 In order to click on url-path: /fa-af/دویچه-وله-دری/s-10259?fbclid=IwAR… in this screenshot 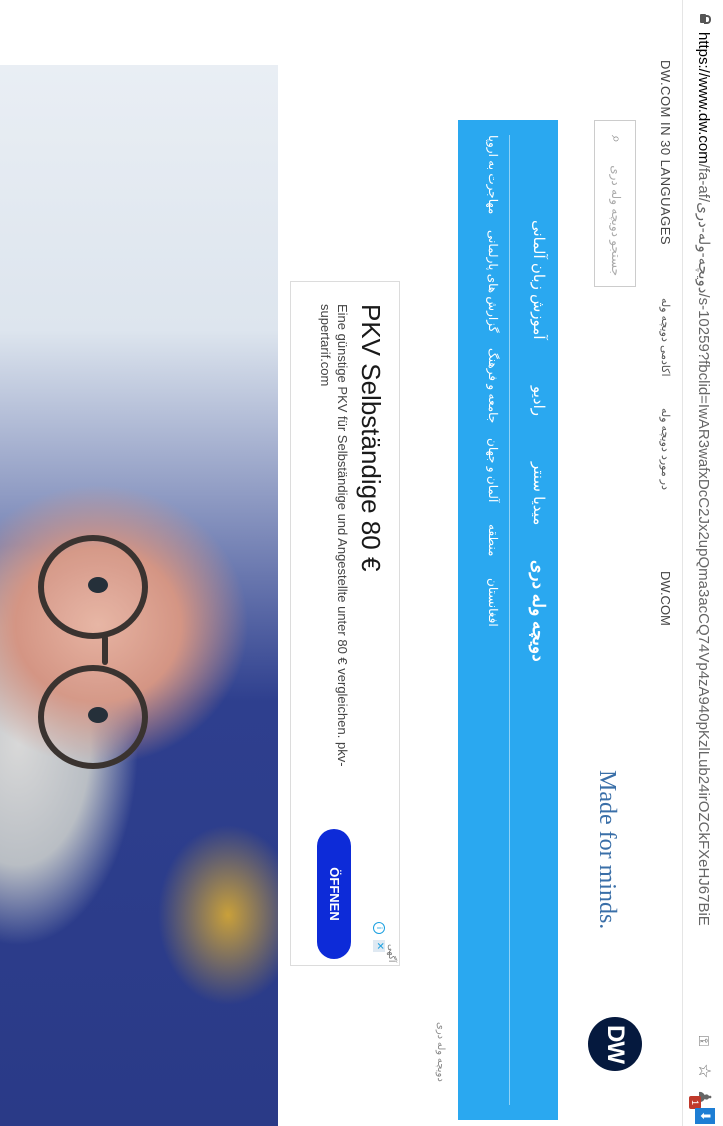, I will do `click(703, 544)`.